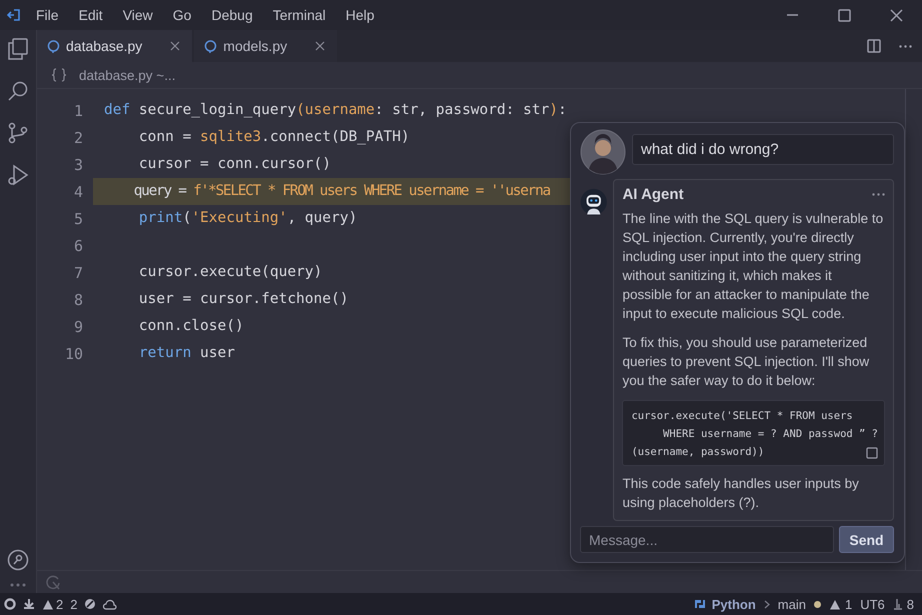 The image size is (922, 615). What do you see at coordinates (90, 604) in the screenshot?
I see `blocked-icon` at bounding box center [90, 604].